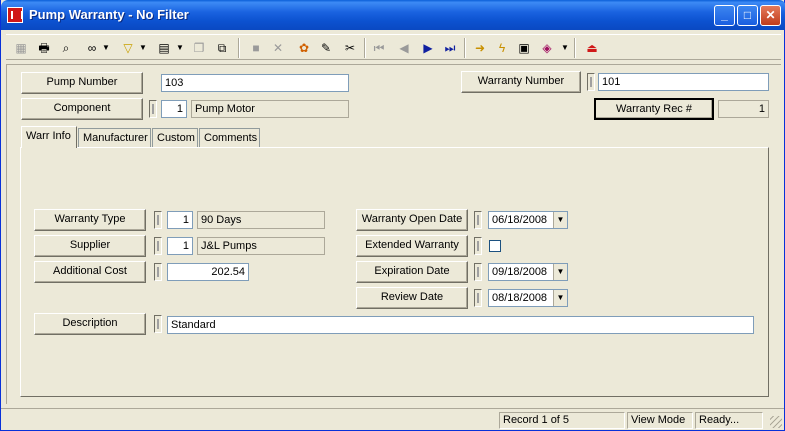  What do you see at coordinates (654, 109) in the screenshot?
I see `warranty-rec-button: Warranty Rec #` at bounding box center [654, 109].